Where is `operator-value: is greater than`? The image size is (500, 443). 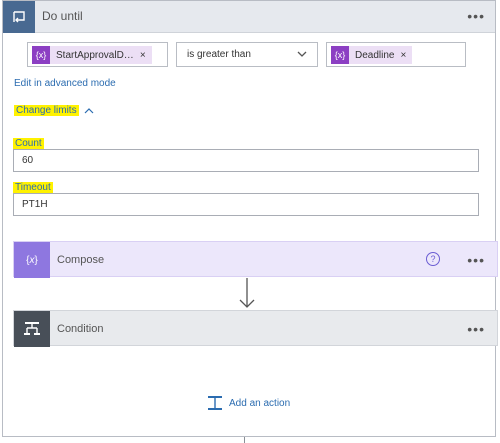 operator-value: is greater than is located at coordinates (219, 54).